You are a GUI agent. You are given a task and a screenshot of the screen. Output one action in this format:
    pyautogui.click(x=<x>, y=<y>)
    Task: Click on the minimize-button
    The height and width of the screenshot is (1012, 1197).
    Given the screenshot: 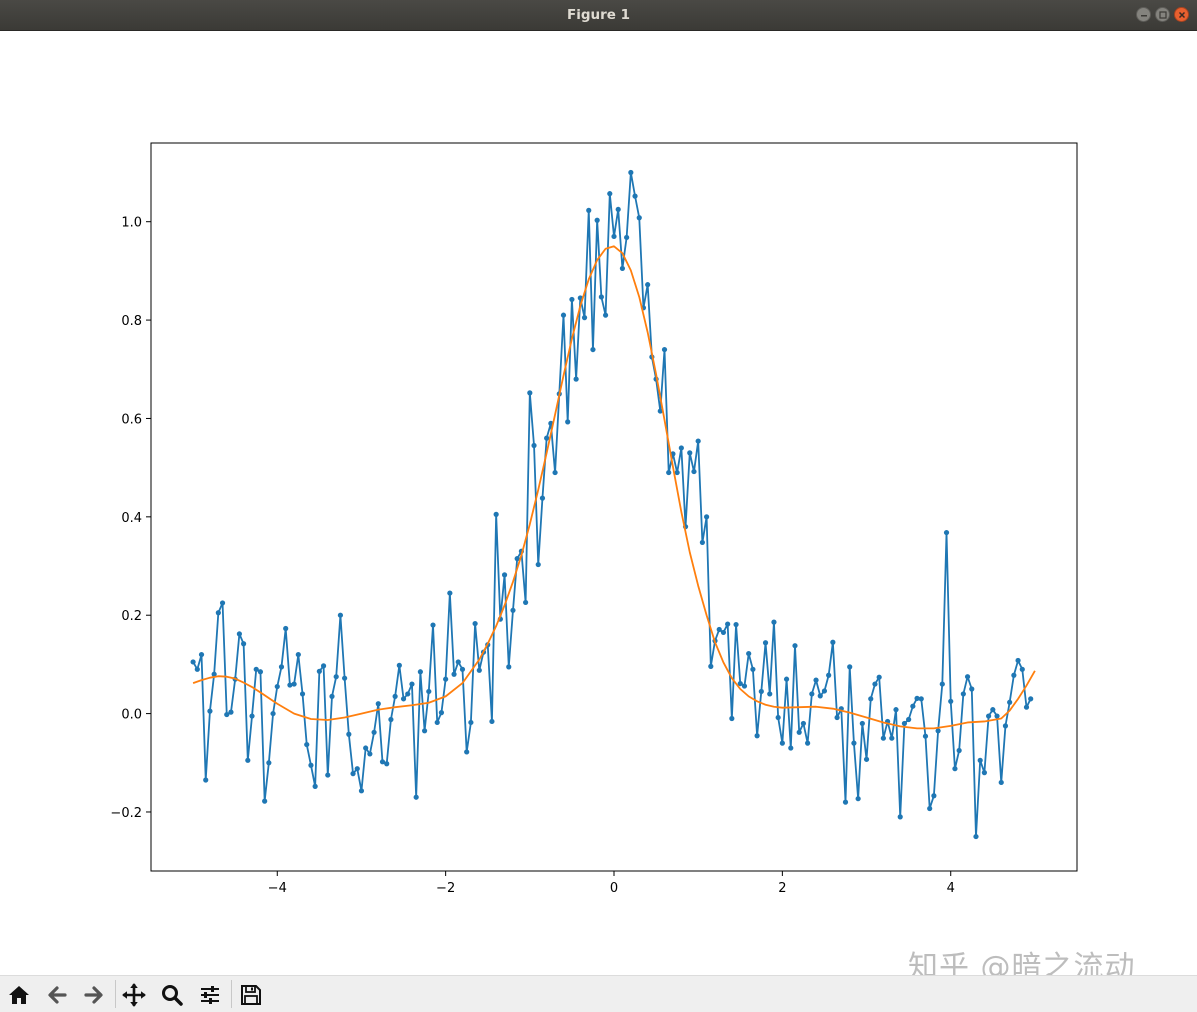 What is the action you would take?
    pyautogui.click(x=1143, y=14)
    